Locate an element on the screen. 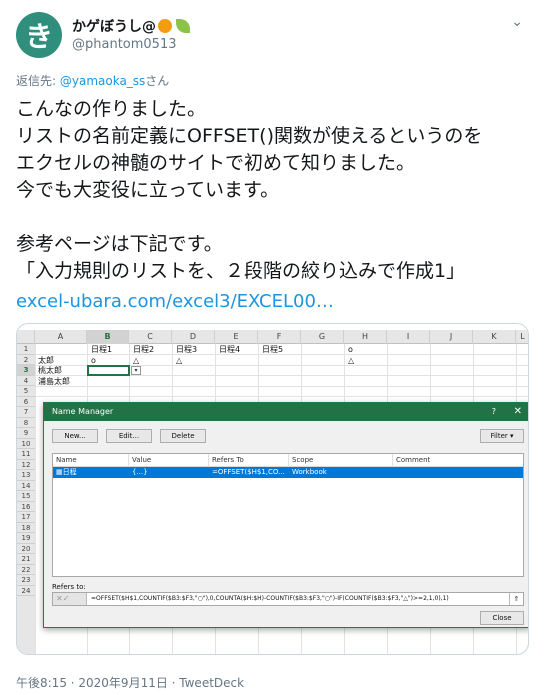 This screenshot has height=695, width=545. column-comment-header: Comment is located at coordinates (459, 460).